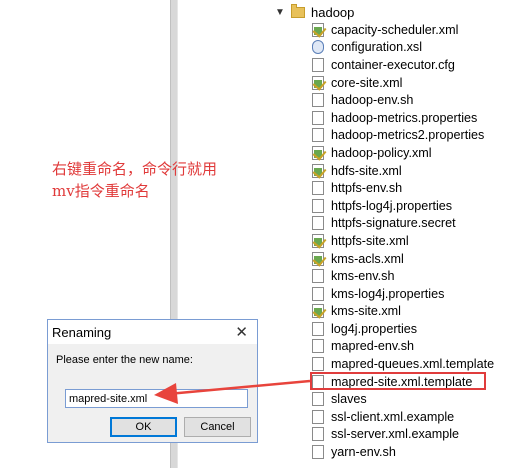 The width and height of the screenshot is (506, 468). Describe the element at coordinates (413, 364) in the screenshot. I see `file-label: mapred-queues.xml.template` at that location.